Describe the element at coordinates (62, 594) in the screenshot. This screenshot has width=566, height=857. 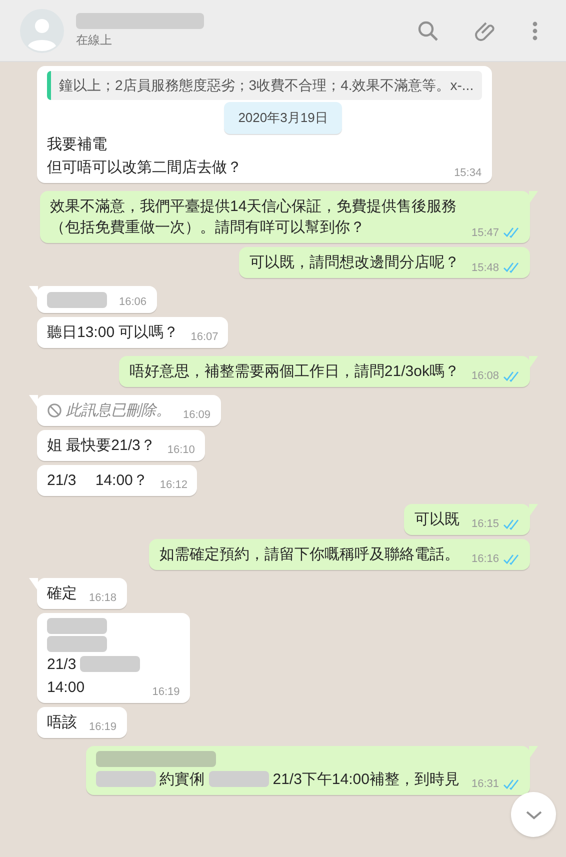
I see `message-text: 確定` at that location.